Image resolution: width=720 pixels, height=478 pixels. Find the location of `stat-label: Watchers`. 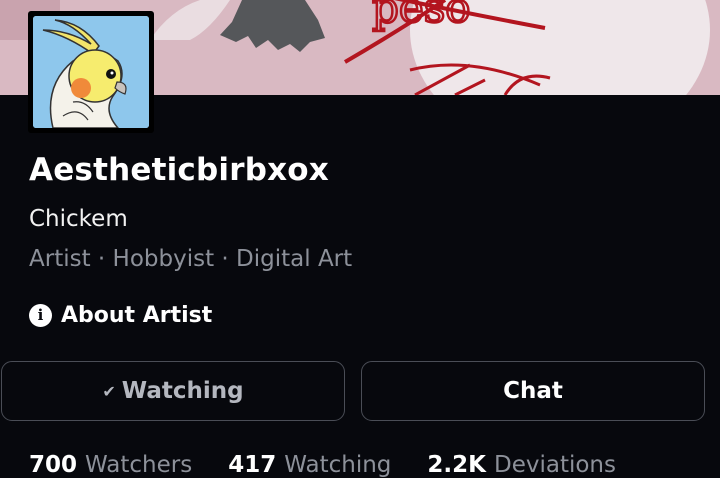

stat-label: Watchers is located at coordinates (139, 465).